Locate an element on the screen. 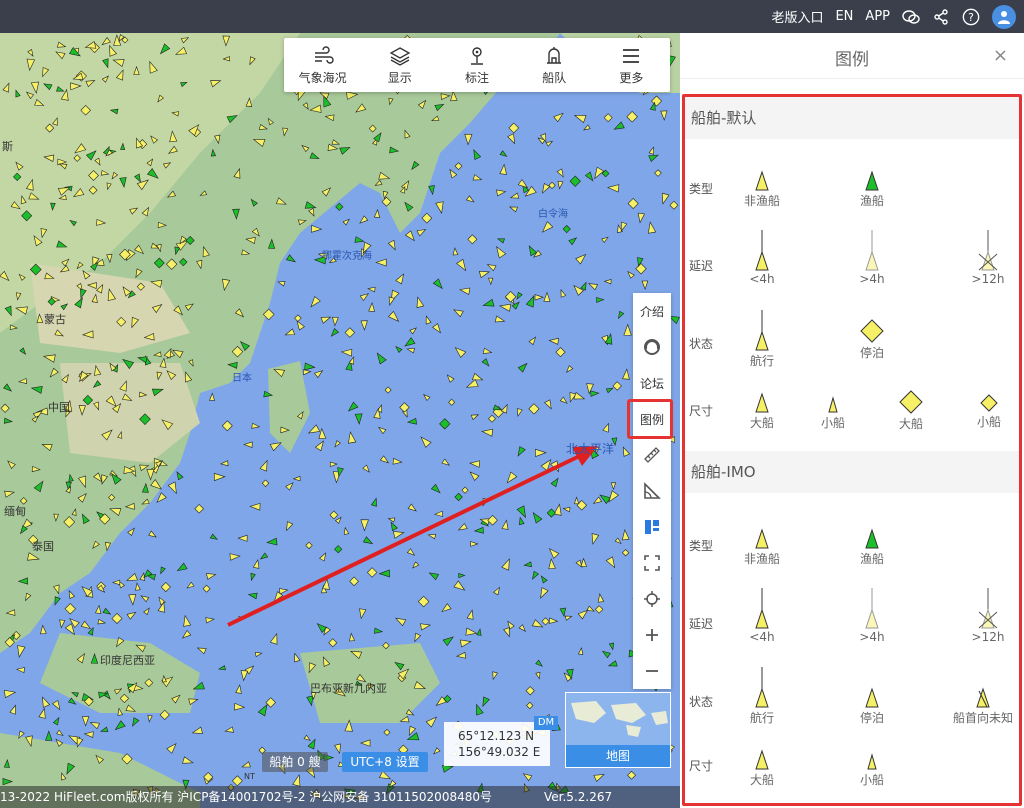 Image resolution: width=1024 pixels, height=808 pixels. user-avatar is located at coordinates (1004, 16).